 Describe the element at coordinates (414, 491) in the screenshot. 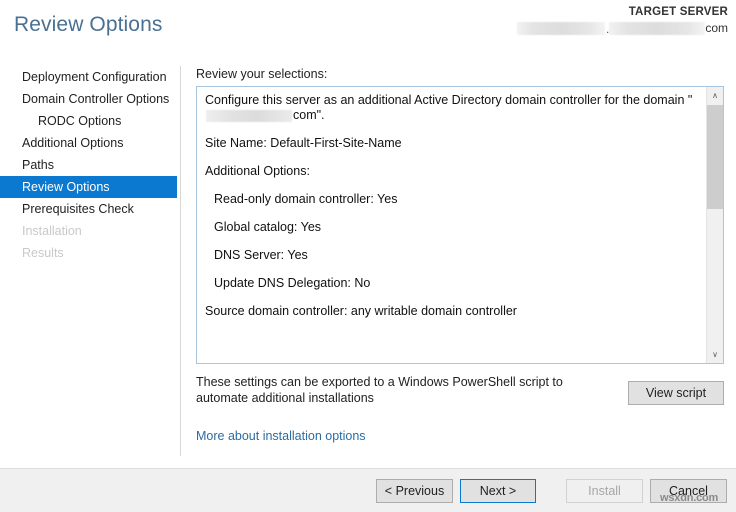

I see `previous-button: < Previous` at that location.